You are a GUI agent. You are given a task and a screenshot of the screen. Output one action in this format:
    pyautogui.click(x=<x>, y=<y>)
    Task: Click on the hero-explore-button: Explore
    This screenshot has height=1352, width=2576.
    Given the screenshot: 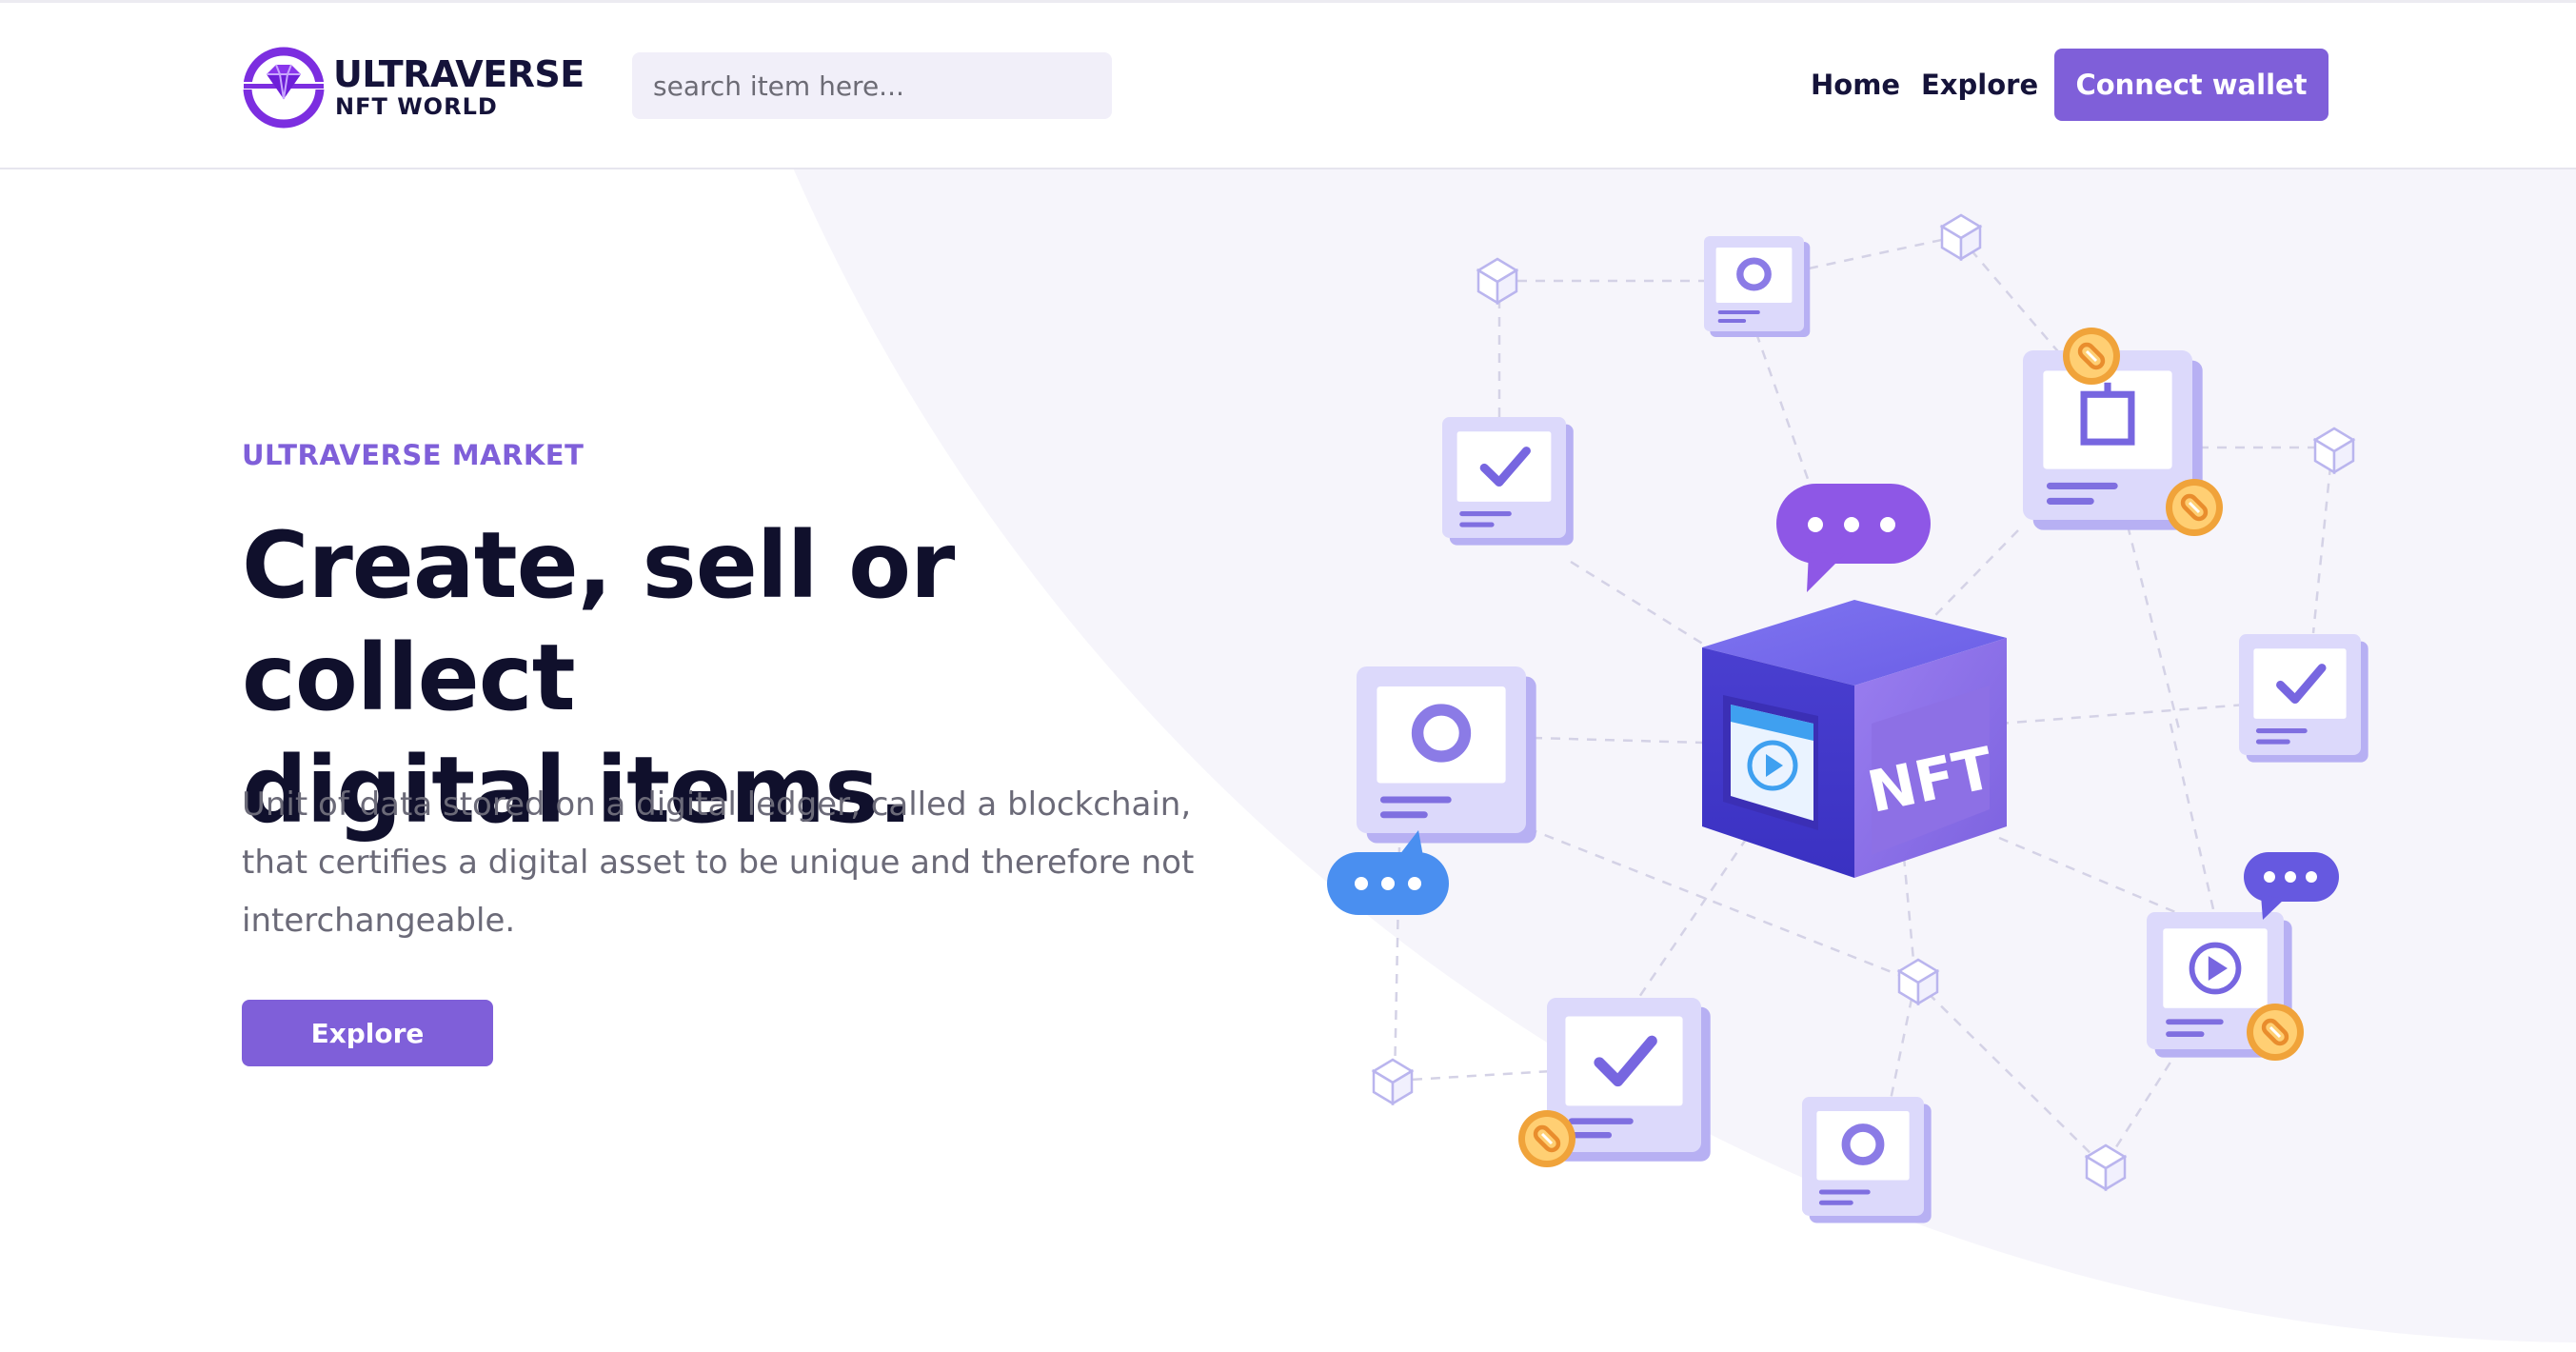 What is the action you would take?
    pyautogui.click(x=367, y=1033)
    